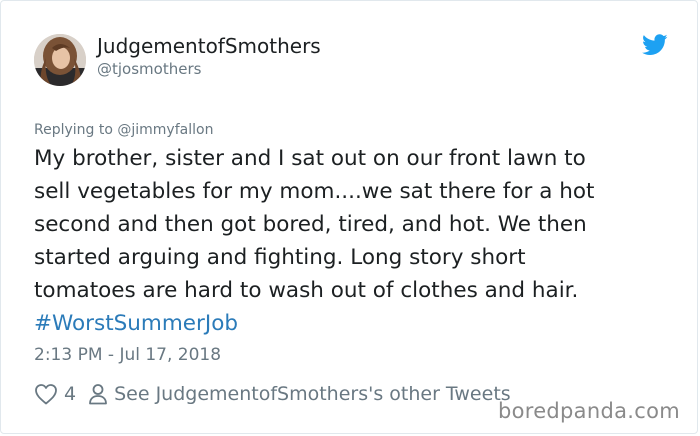 The image size is (700, 436). Describe the element at coordinates (98, 394) in the screenshot. I see `person-icon` at that location.